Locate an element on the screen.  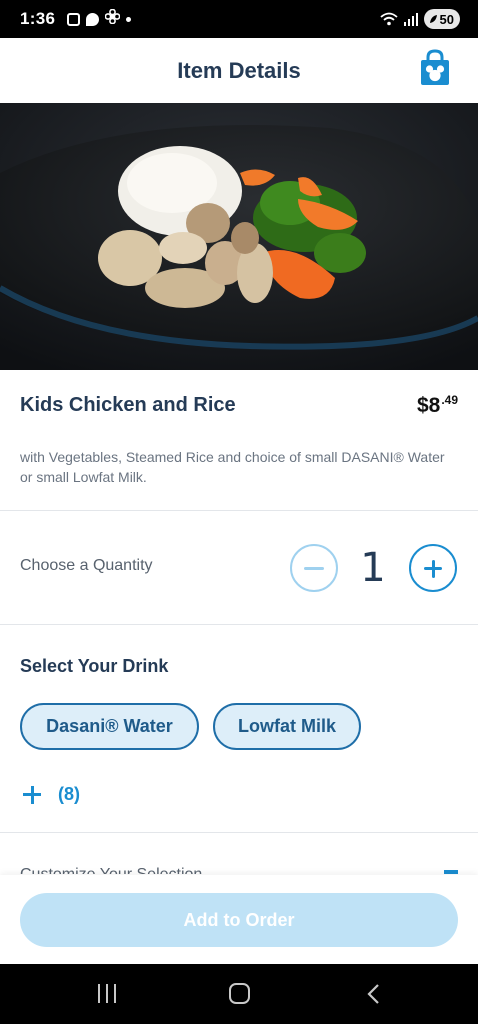
item-name: Kids Chicken and Rice is located at coordinates (128, 405).